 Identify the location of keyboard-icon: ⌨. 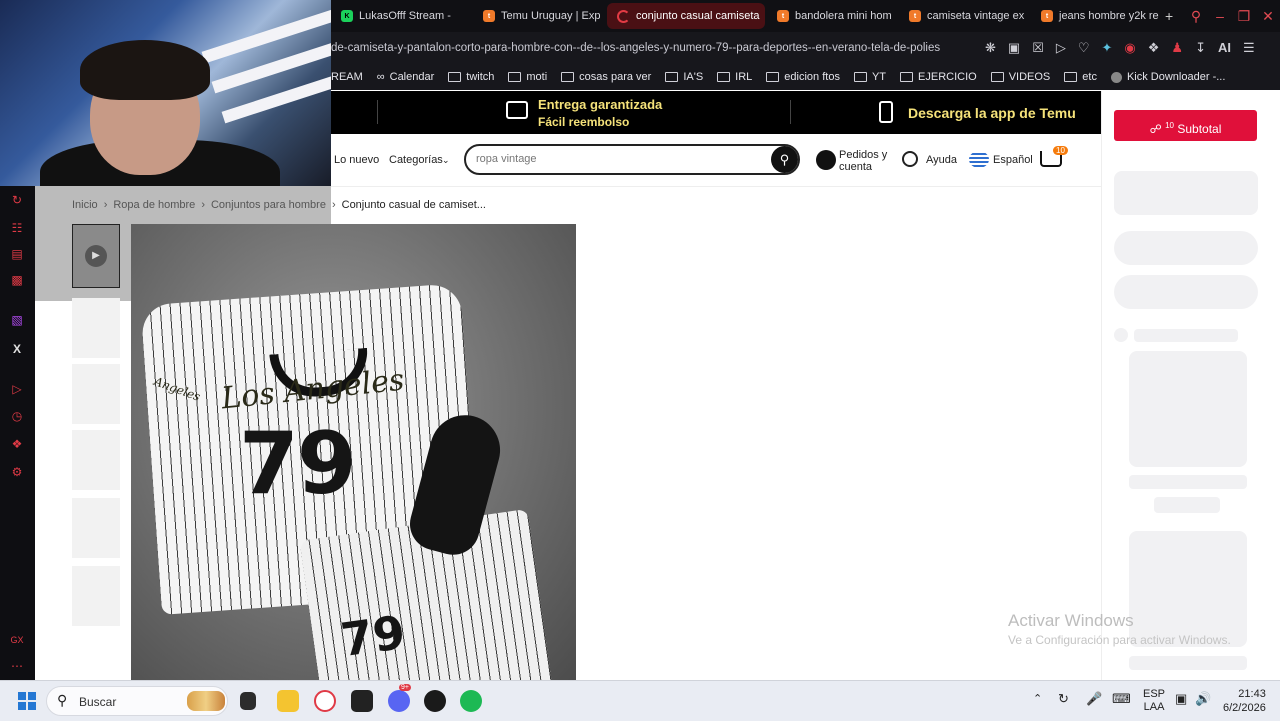
(1121, 699).